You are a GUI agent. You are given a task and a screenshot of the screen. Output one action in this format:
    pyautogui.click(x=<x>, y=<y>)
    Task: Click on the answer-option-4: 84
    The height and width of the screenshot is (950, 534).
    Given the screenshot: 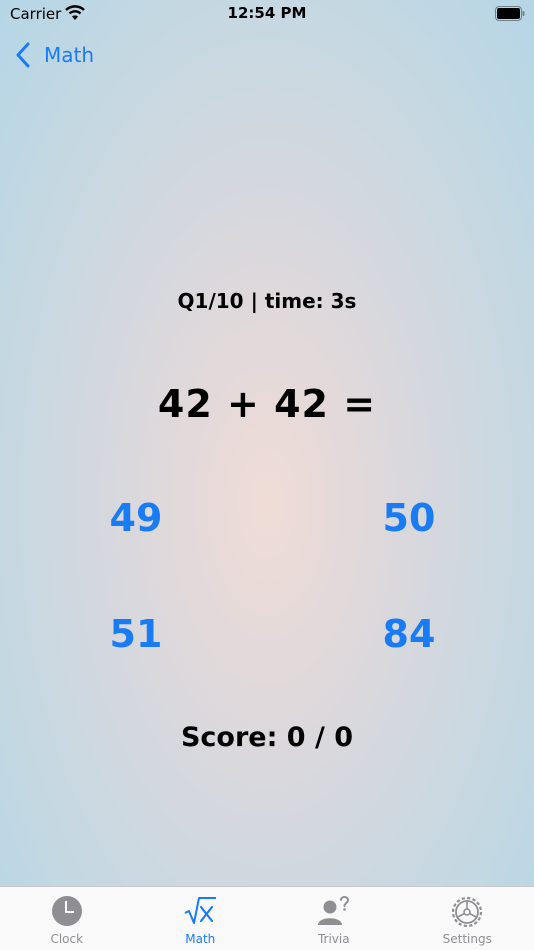 What is the action you would take?
    pyautogui.click(x=409, y=634)
    